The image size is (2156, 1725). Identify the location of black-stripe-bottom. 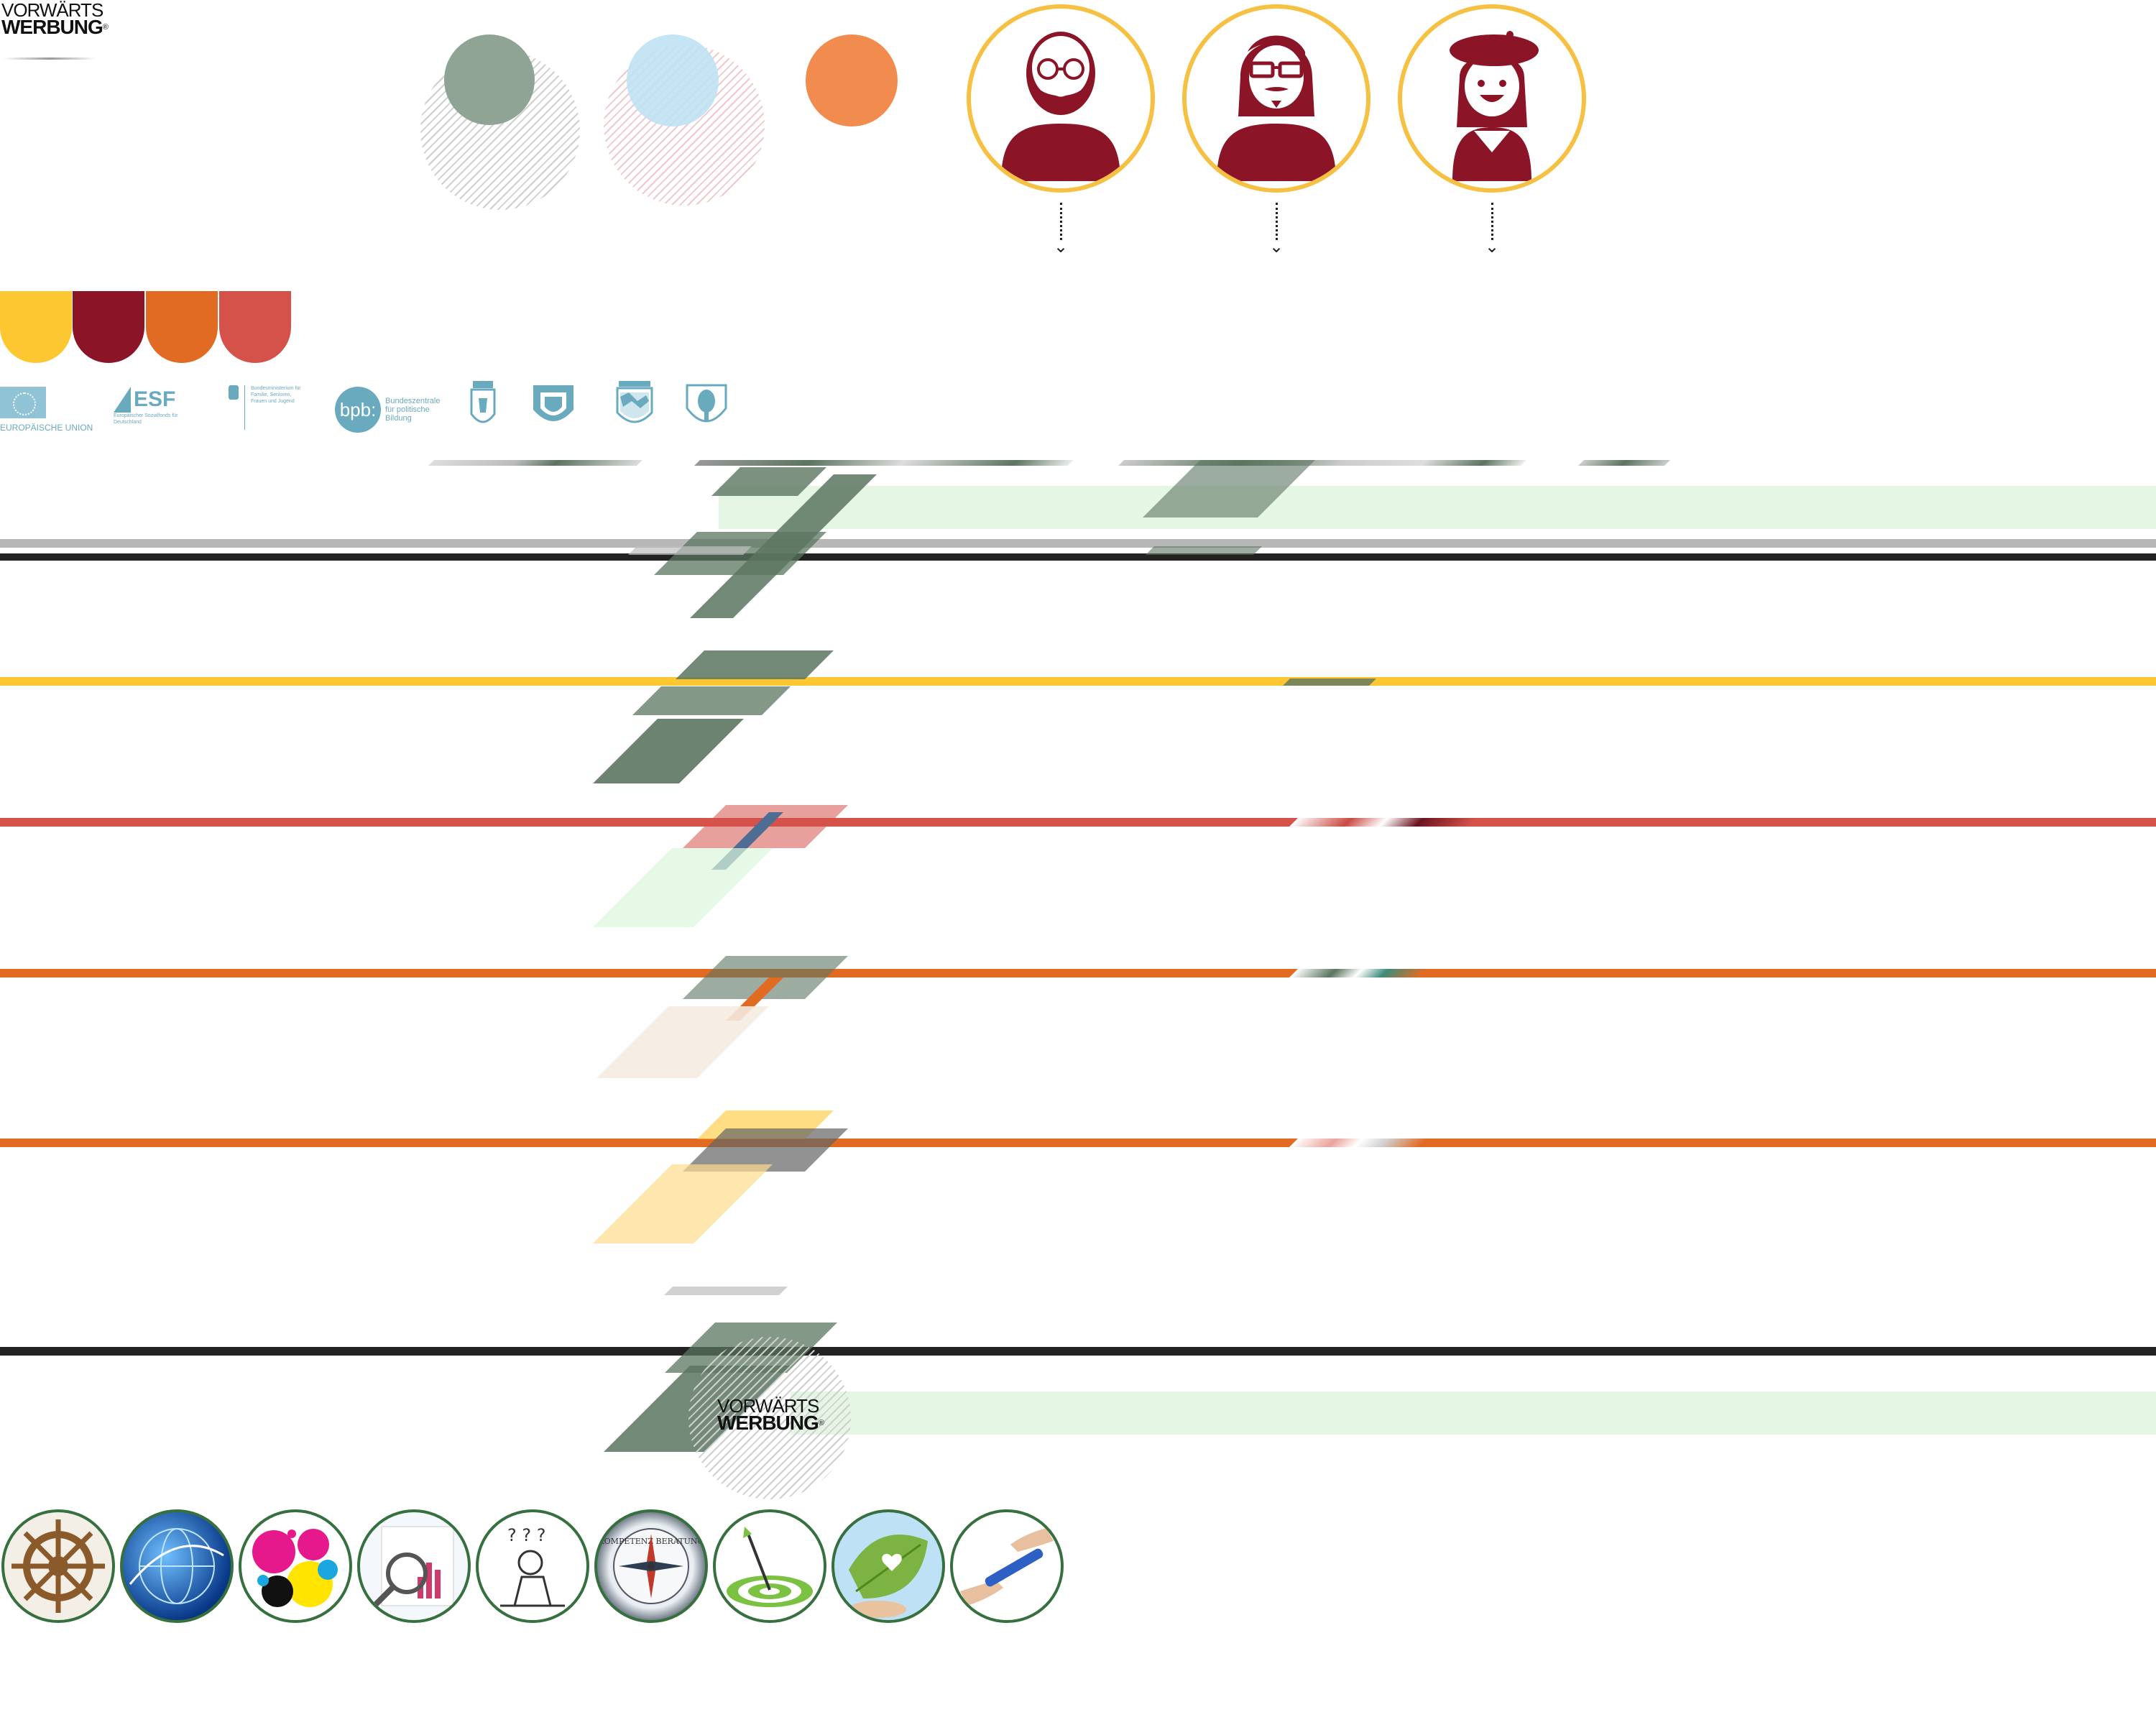
(1078, 1351).